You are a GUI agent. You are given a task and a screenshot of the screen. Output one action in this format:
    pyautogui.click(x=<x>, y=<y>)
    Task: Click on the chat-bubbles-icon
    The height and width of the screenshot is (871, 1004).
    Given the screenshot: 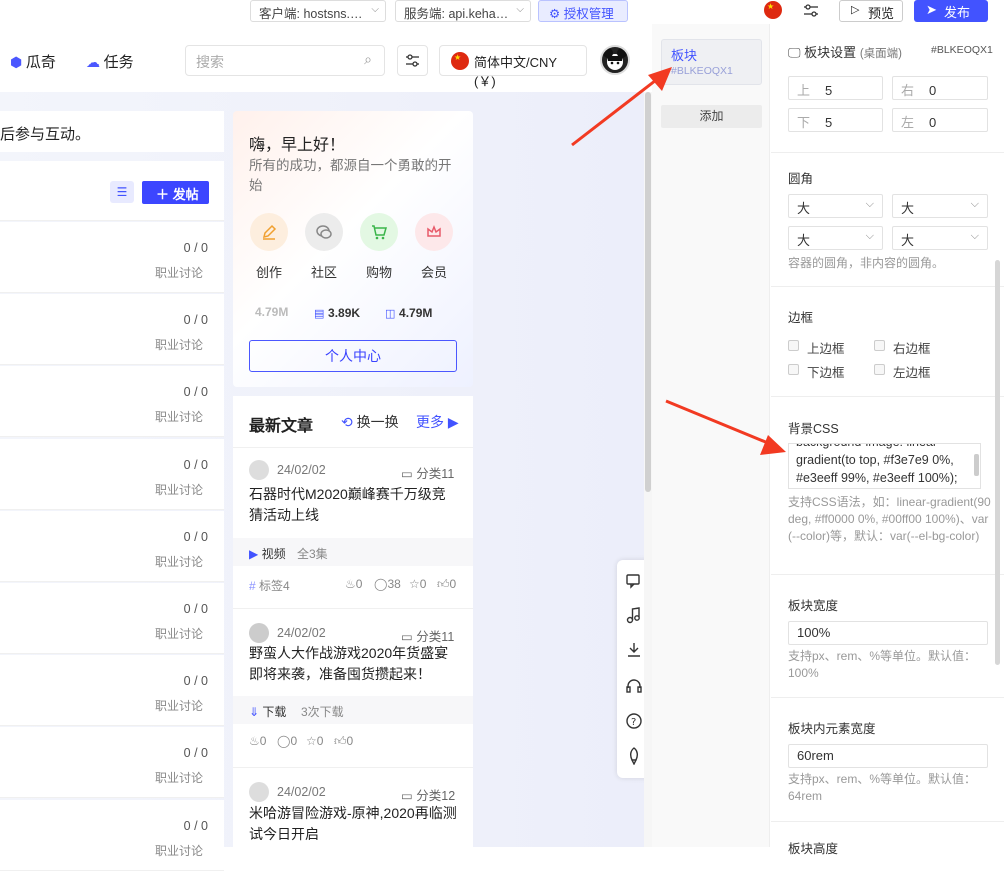 What is the action you would take?
    pyautogui.click(x=324, y=232)
    